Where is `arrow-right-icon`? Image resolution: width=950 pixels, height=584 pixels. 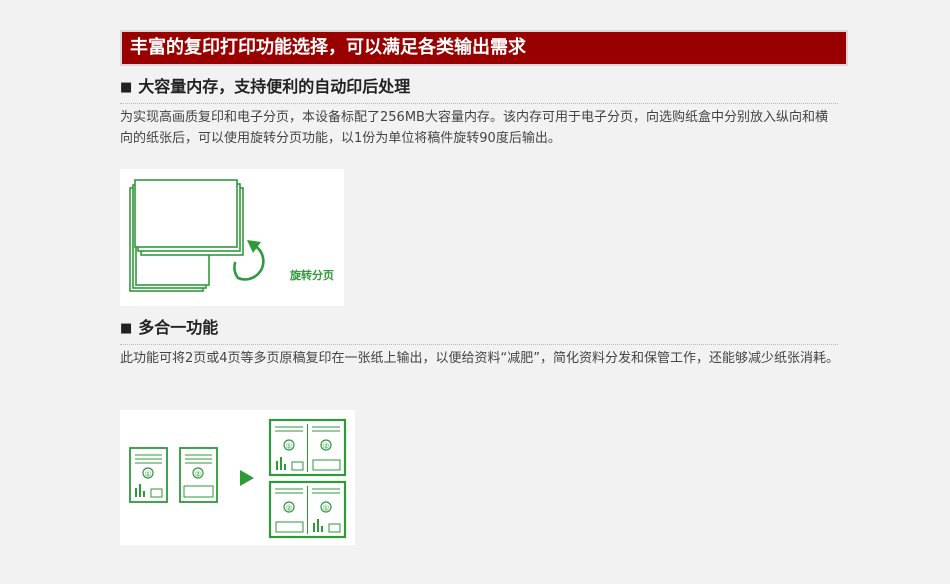
arrow-right-icon is located at coordinates (247, 478).